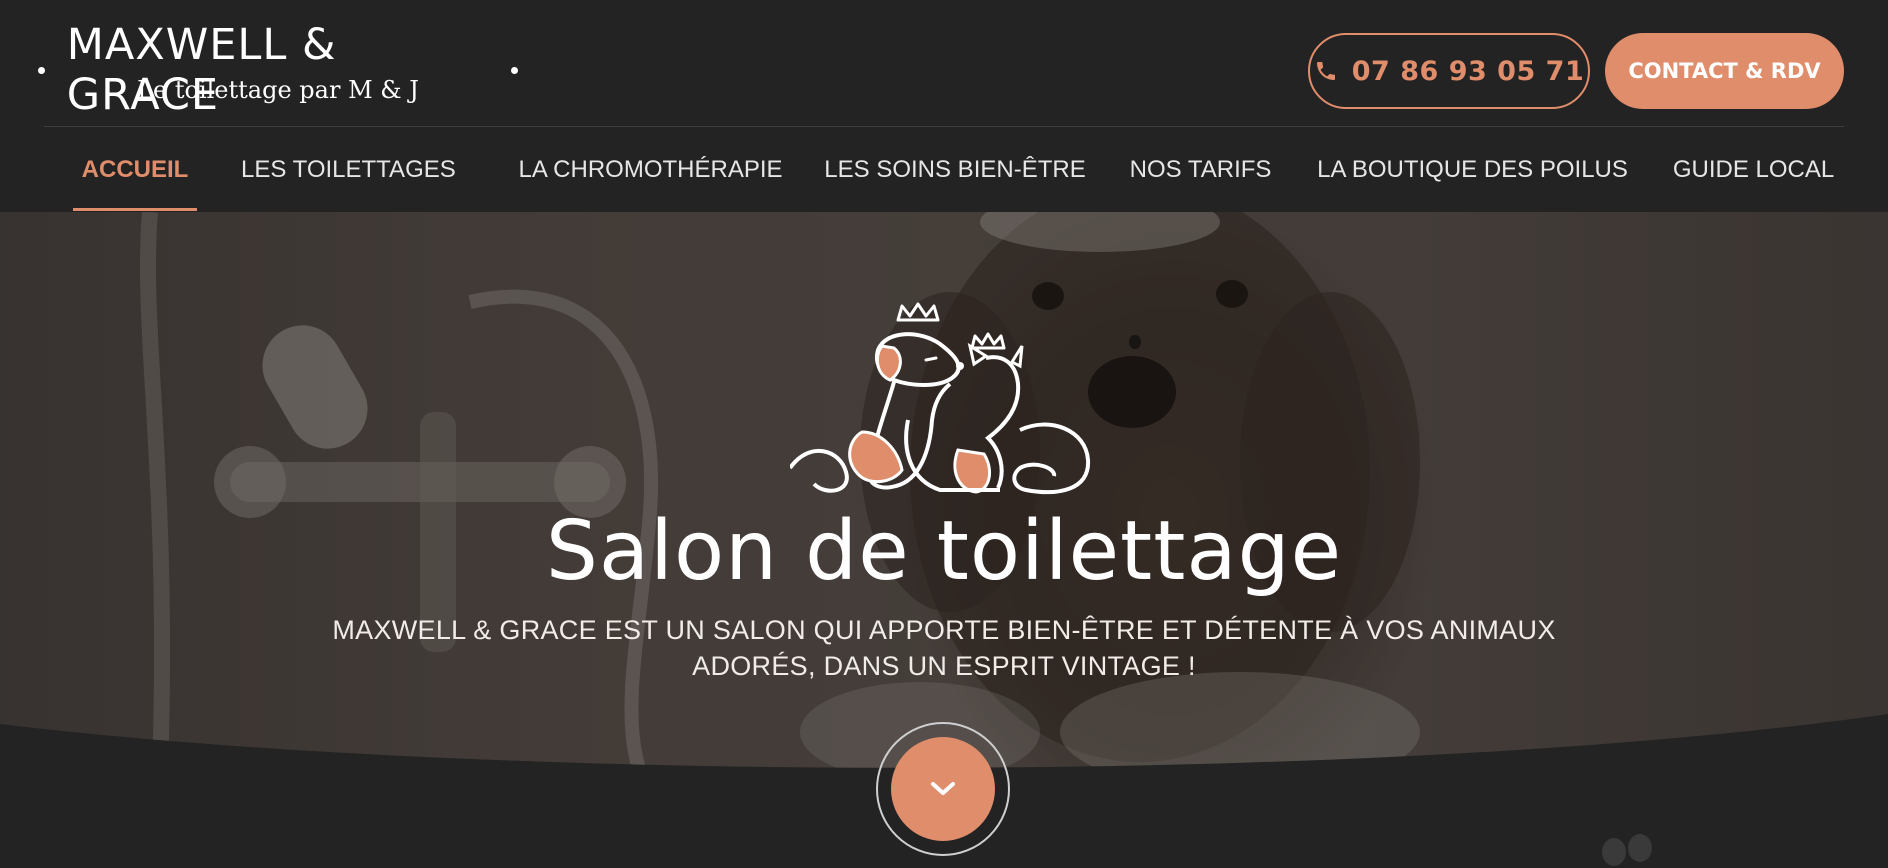 Image resolution: width=1888 pixels, height=868 pixels. I want to click on hero-subtitle-line-2: ADORÉS, DANS UN ESPRIT VINTAGE !, so click(944, 666).